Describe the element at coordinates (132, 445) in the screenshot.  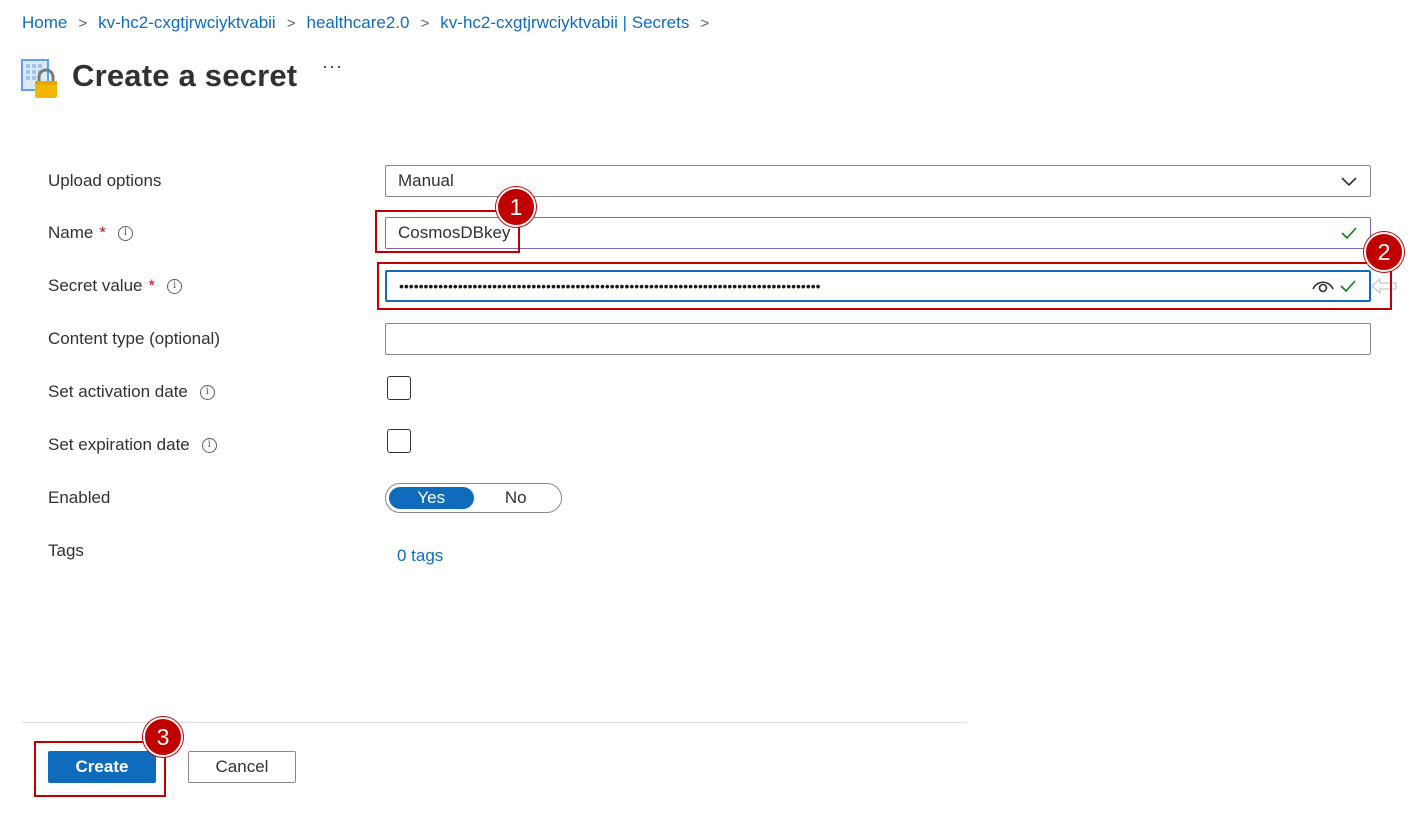
I see `expiration-date-label: Set expiration date i` at that location.